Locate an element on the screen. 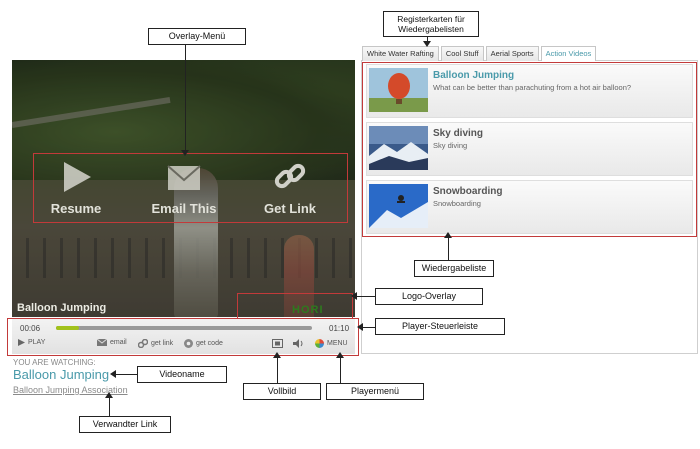 The image size is (700, 449). fullscreen-button is located at coordinates (277, 343).